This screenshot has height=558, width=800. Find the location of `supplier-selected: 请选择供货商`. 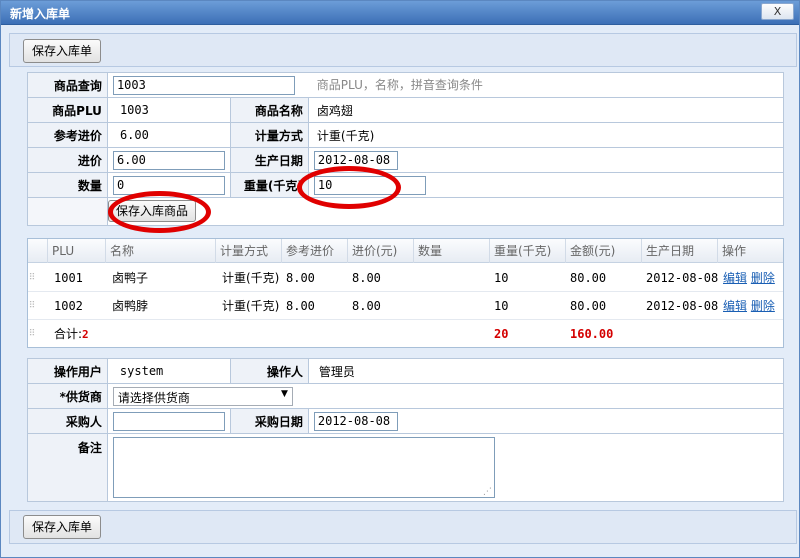

supplier-selected: 请选择供货商 is located at coordinates (153, 397).